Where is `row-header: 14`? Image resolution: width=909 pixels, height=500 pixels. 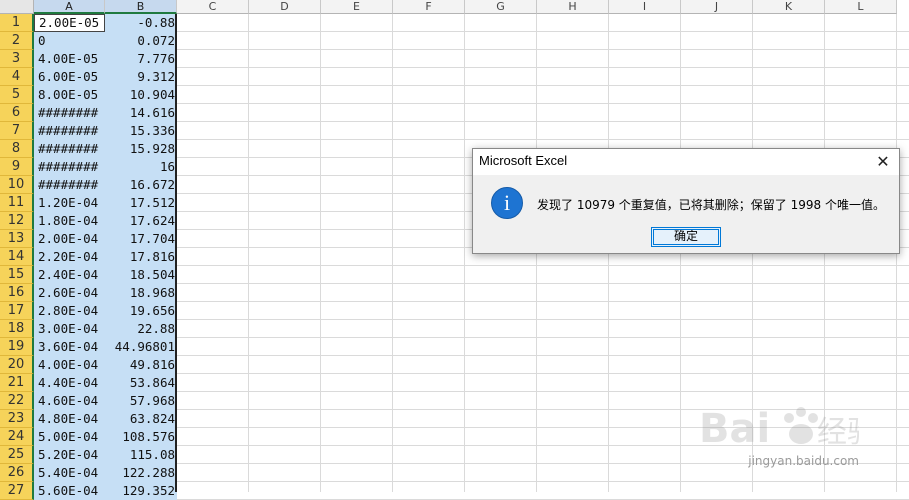
row-header: 14 is located at coordinates (17, 257).